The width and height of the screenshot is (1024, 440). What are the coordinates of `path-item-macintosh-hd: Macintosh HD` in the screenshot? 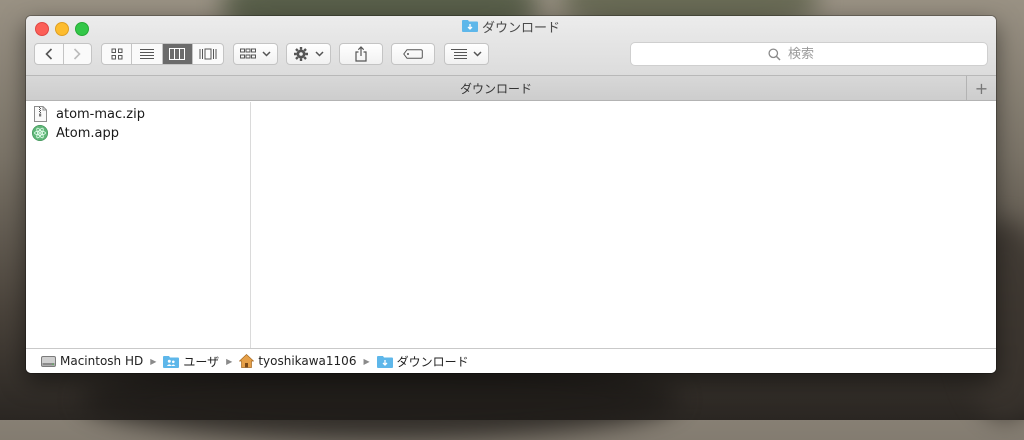 It's located at (92, 361).